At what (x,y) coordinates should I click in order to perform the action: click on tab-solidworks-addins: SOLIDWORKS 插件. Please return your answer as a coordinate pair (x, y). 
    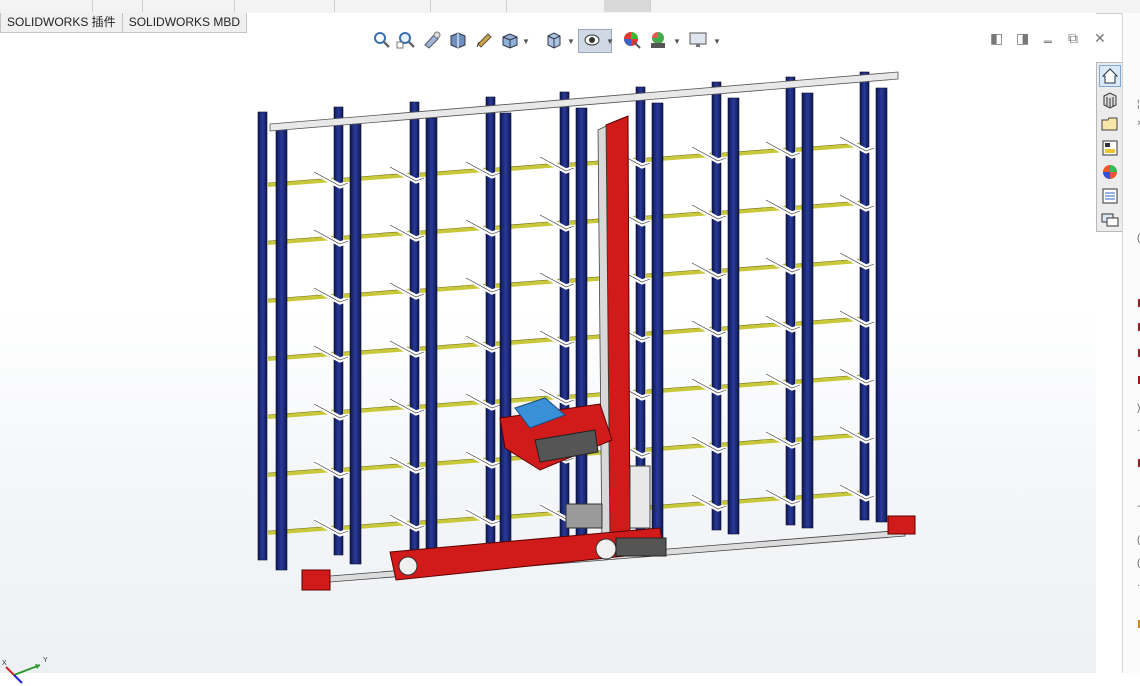
    Looking at the image, I should click on (61, 23).